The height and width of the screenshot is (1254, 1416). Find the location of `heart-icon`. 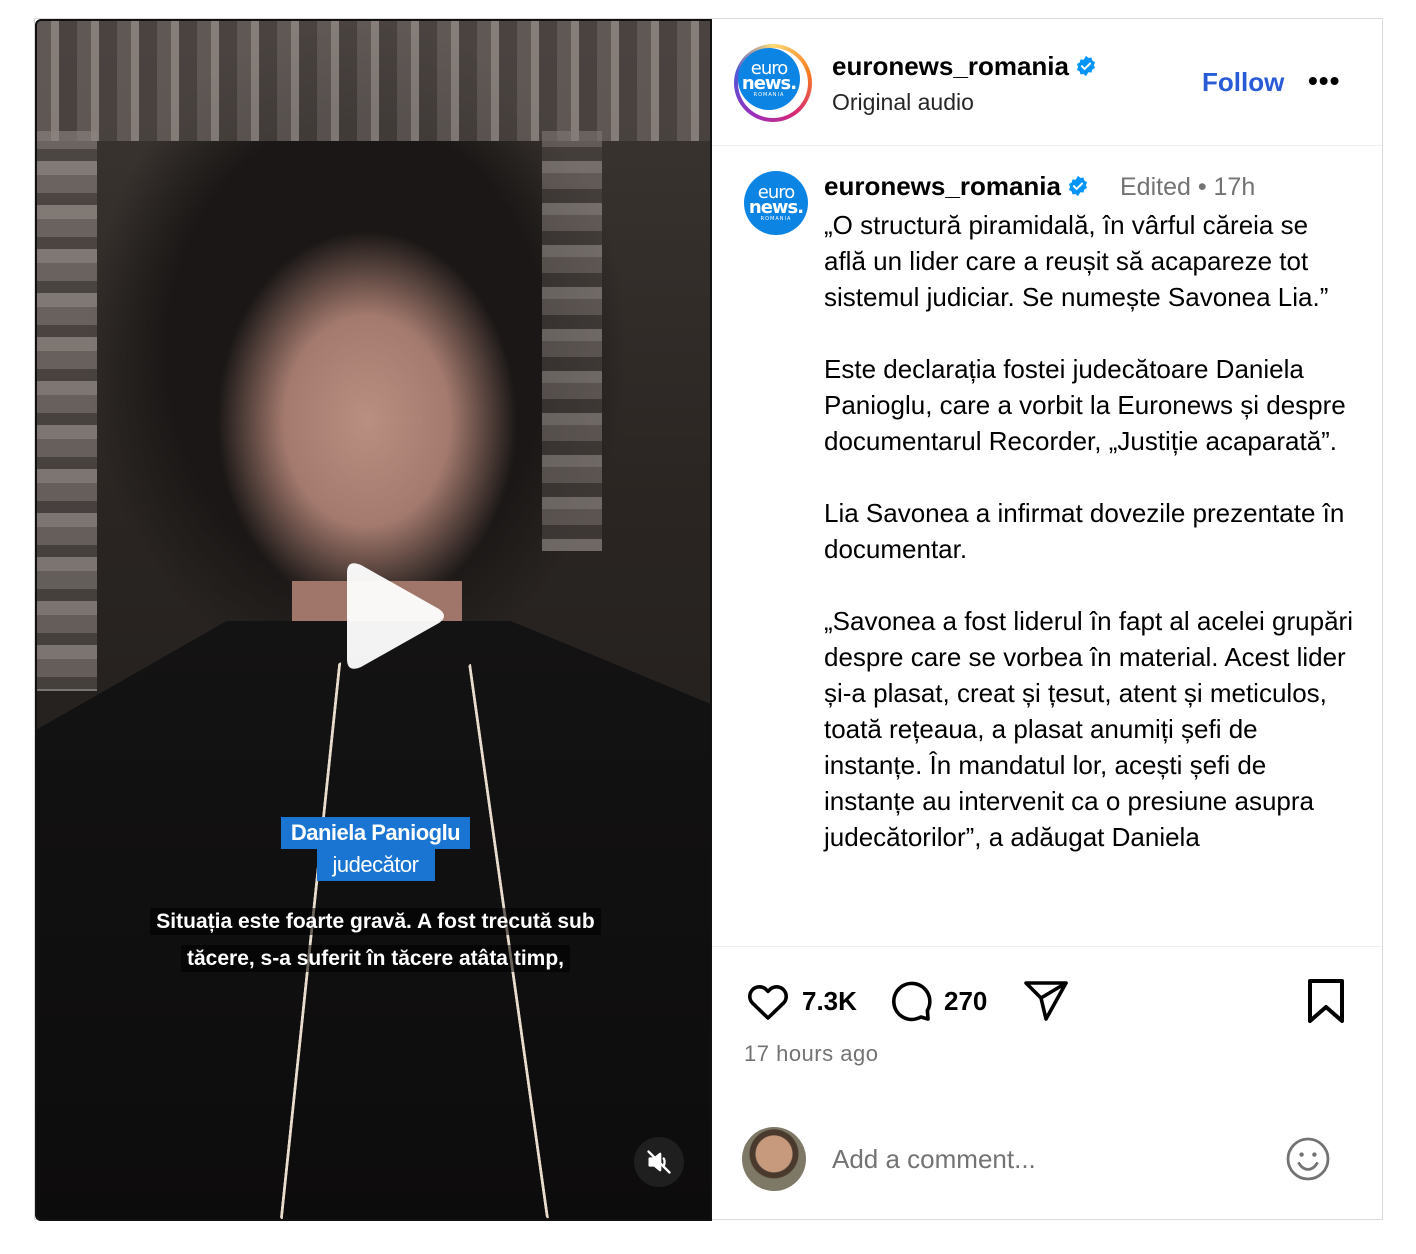

heart-icon is located at coordinates (768, 1001).